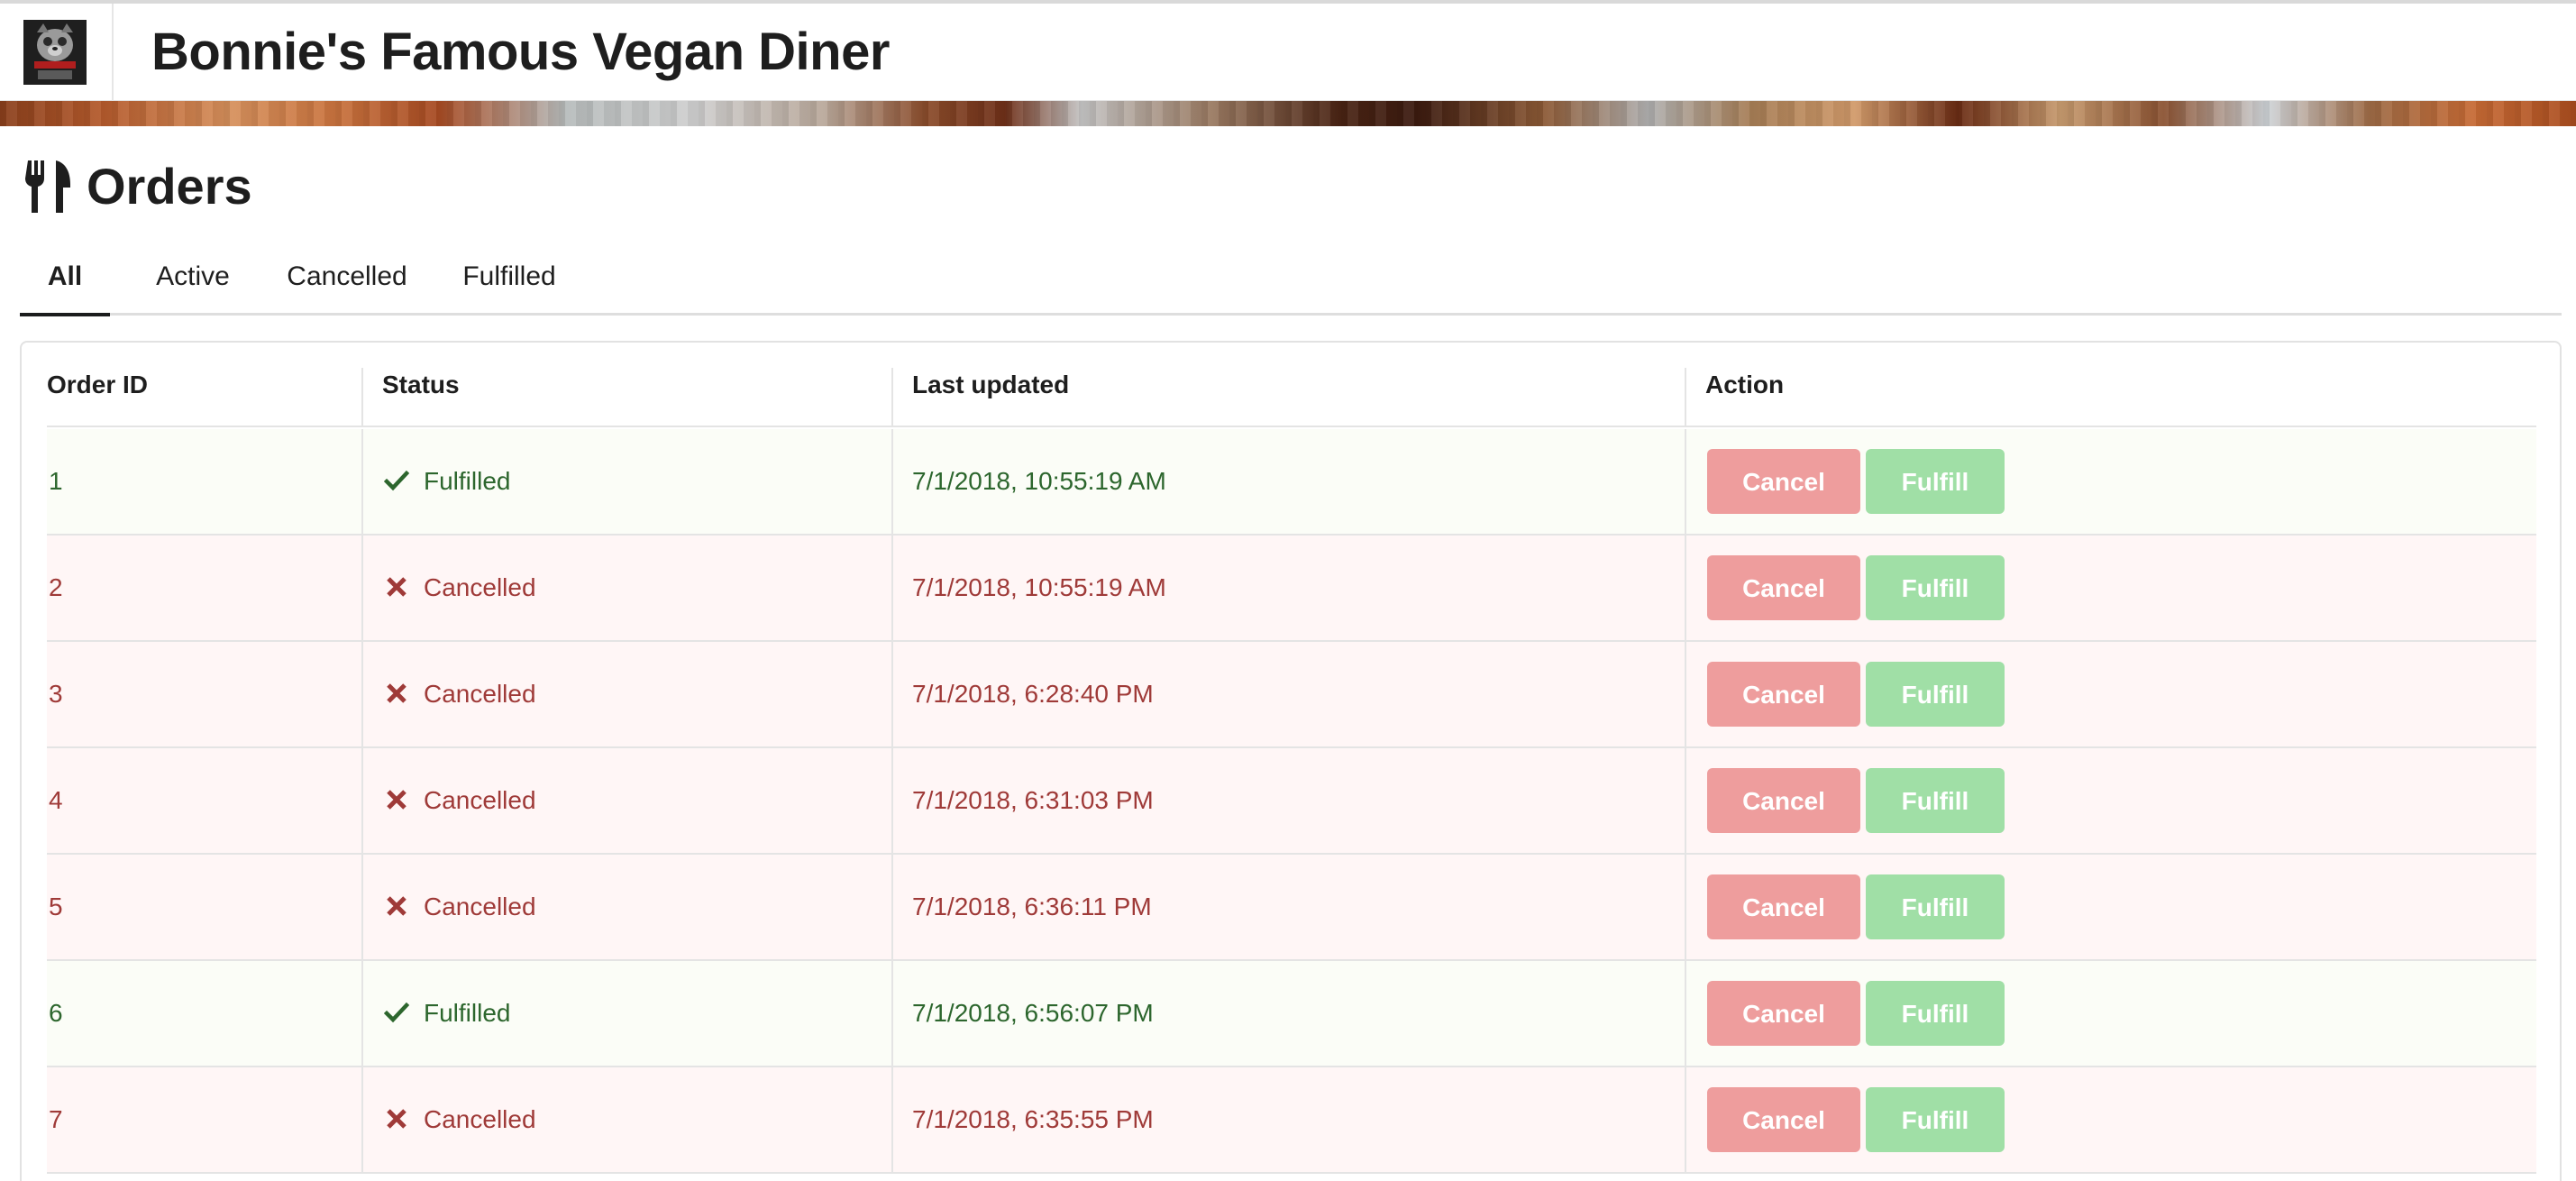  Describe the element at coordinates (1744, 385) in the screenshot. I see `column-header-action: Action` at that location.